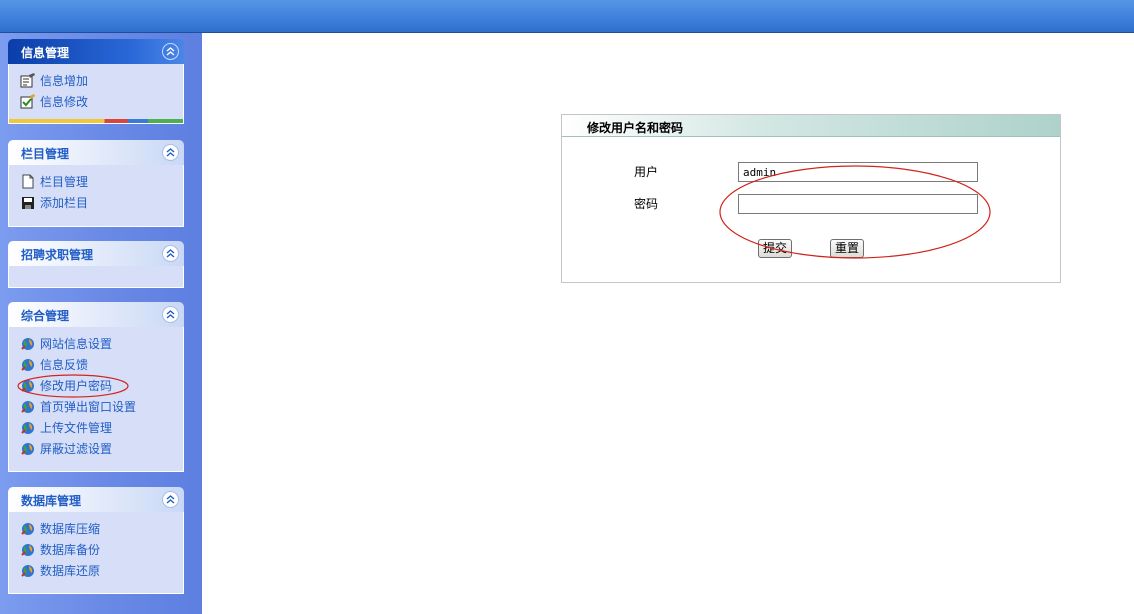 This screenshot has height=614, width=1134. What do you see at coordinates (96, 152) in the screenshot?
I see `panel-header: 栏目管理` at bounding box center [96, 152].